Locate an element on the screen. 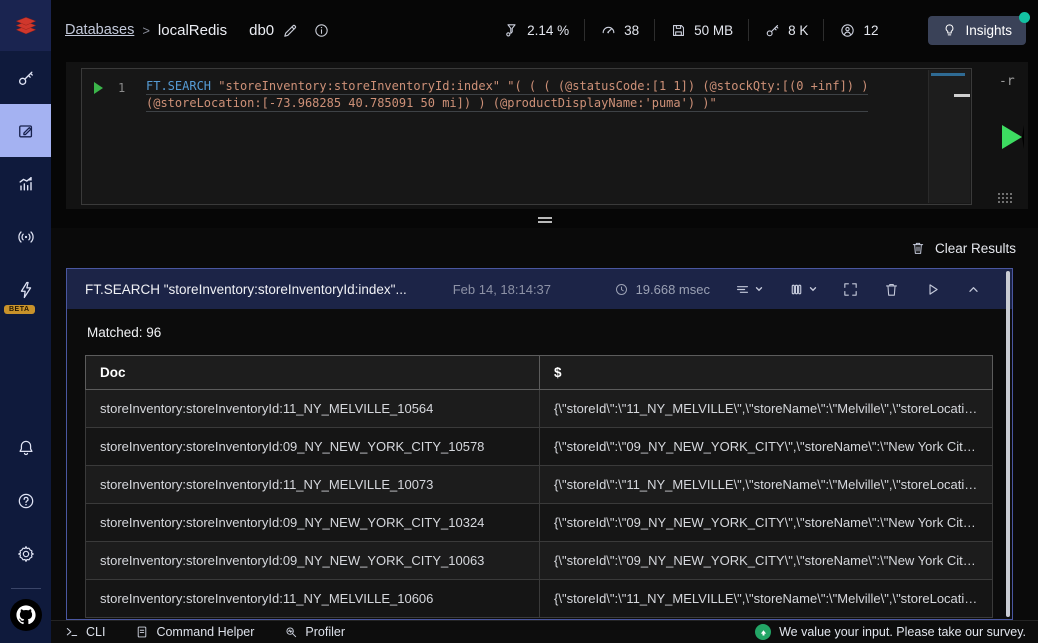 The image size is (1038, 643). view-mode-button is located at coordinates (749, 289).